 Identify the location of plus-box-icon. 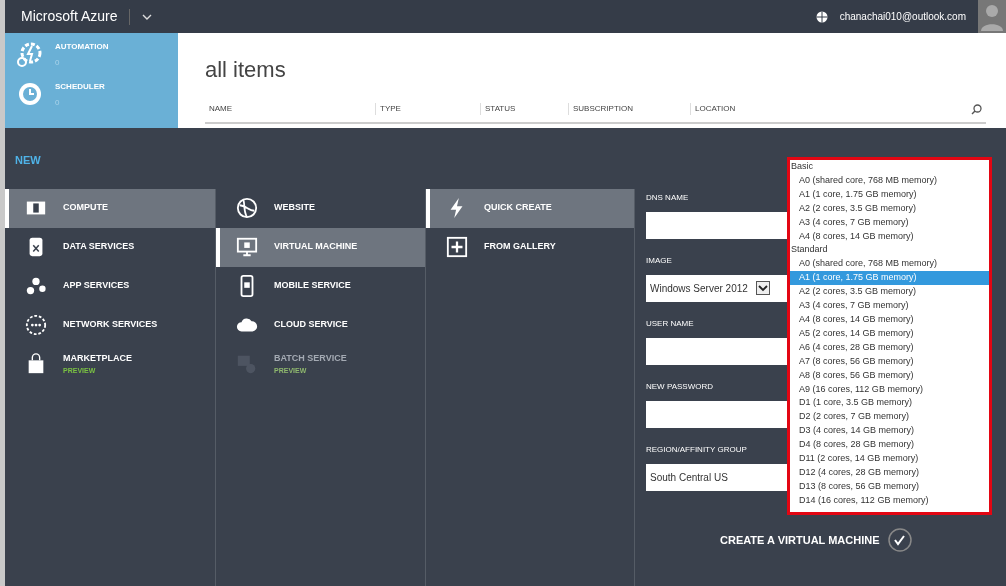
(457, 247).